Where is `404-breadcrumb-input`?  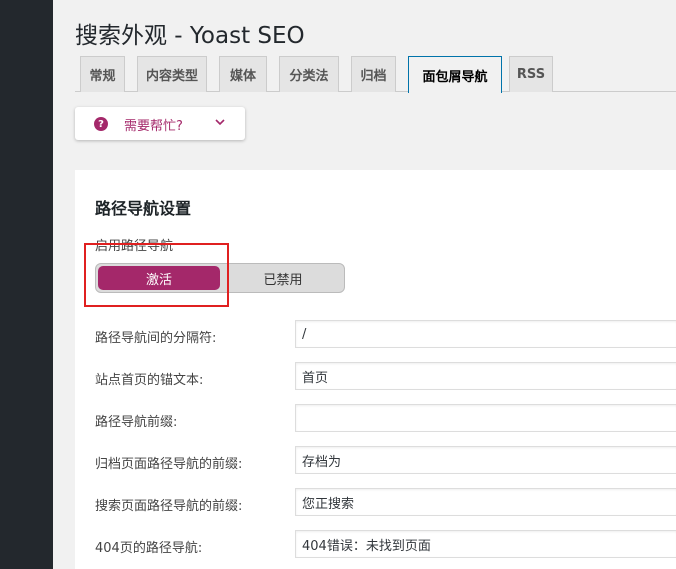
404-breadcrumb-input is located at coordinates (485, 544).